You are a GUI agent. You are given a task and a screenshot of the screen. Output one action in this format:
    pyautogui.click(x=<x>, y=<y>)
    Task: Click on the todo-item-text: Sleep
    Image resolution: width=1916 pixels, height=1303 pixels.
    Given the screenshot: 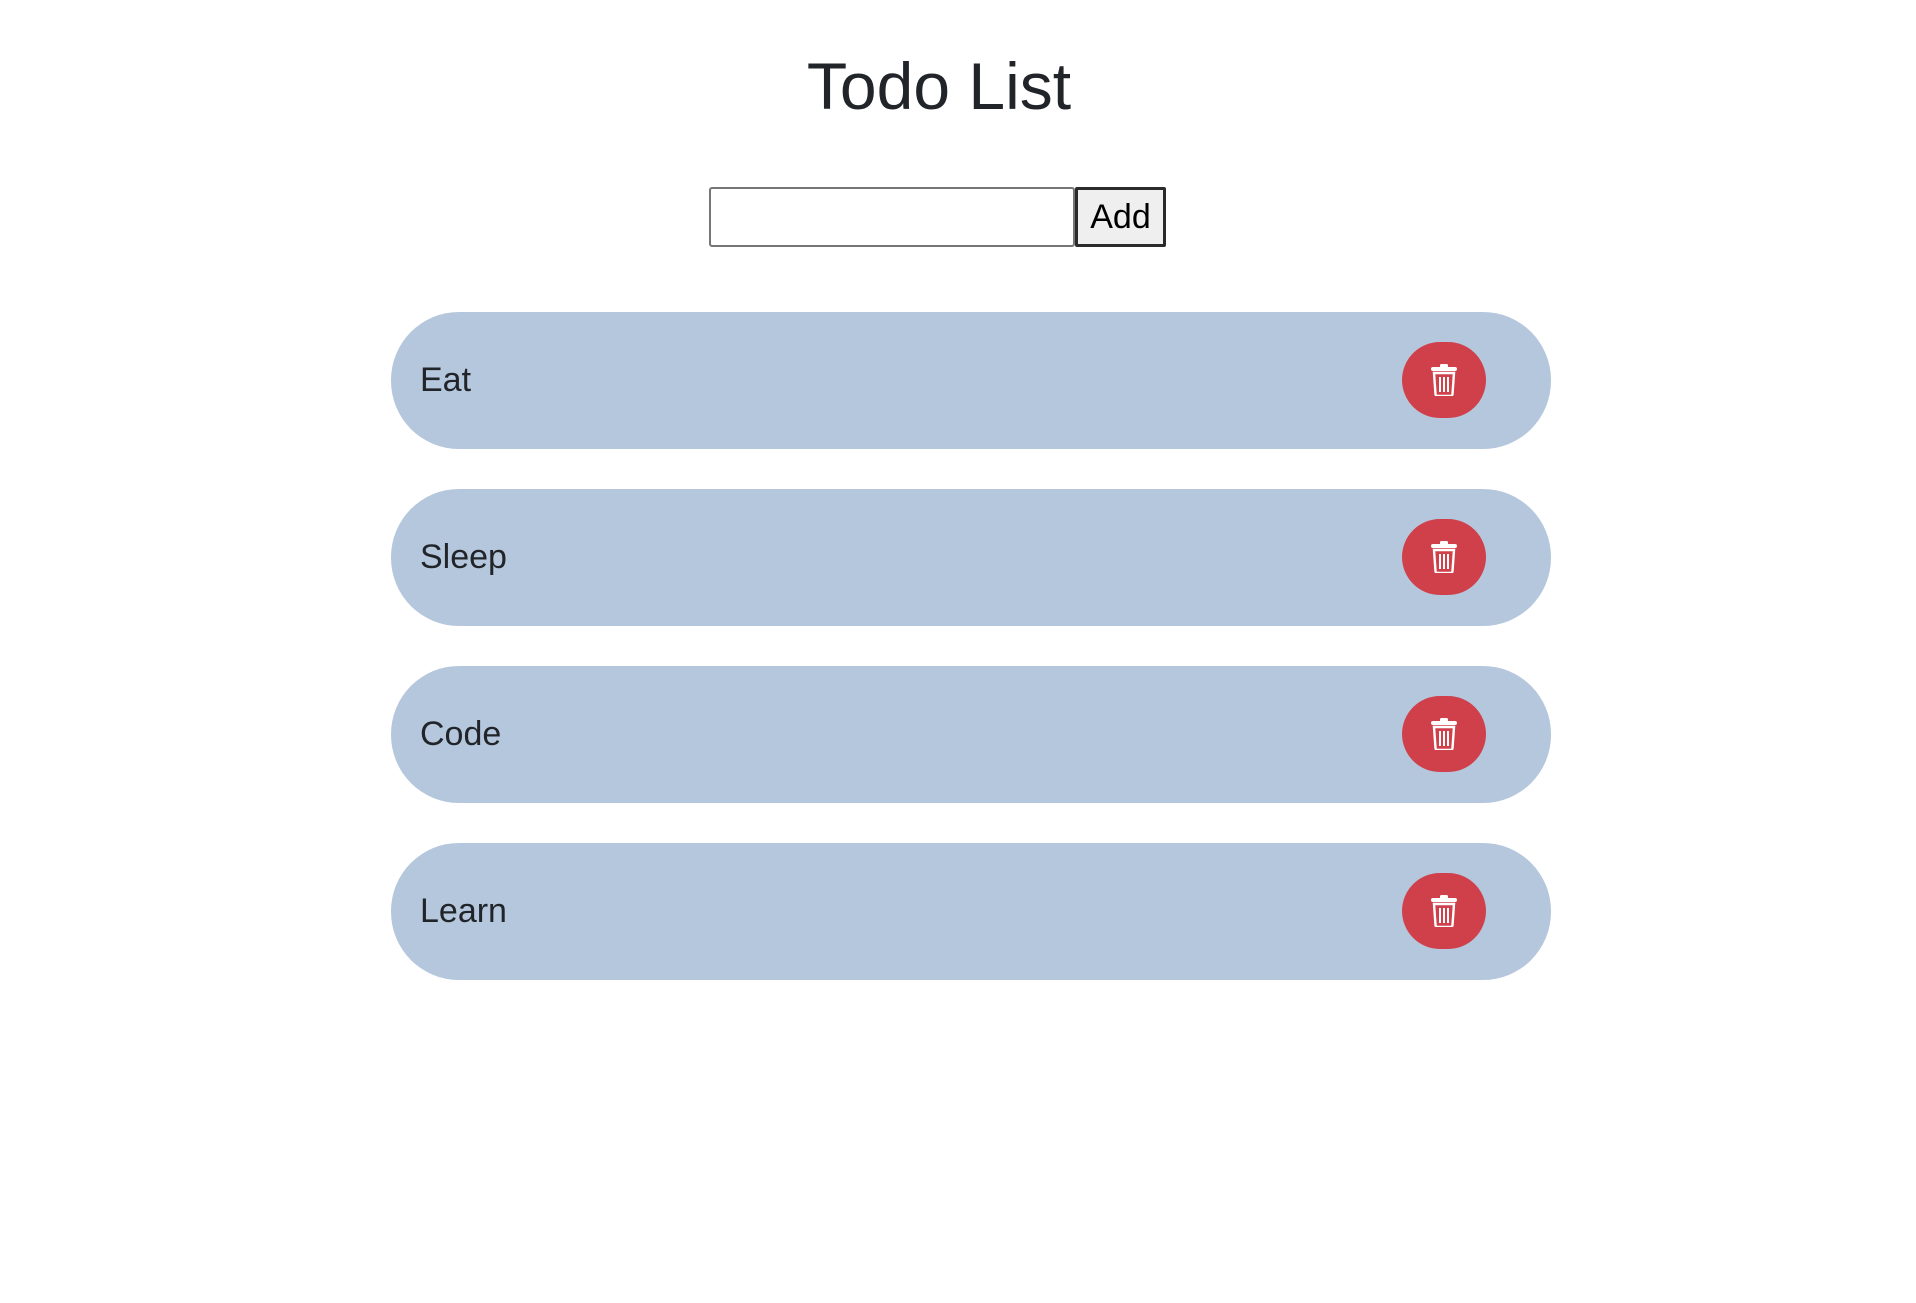 What is the action you would take?
    pyautogui.click(x=463, y=557)
    